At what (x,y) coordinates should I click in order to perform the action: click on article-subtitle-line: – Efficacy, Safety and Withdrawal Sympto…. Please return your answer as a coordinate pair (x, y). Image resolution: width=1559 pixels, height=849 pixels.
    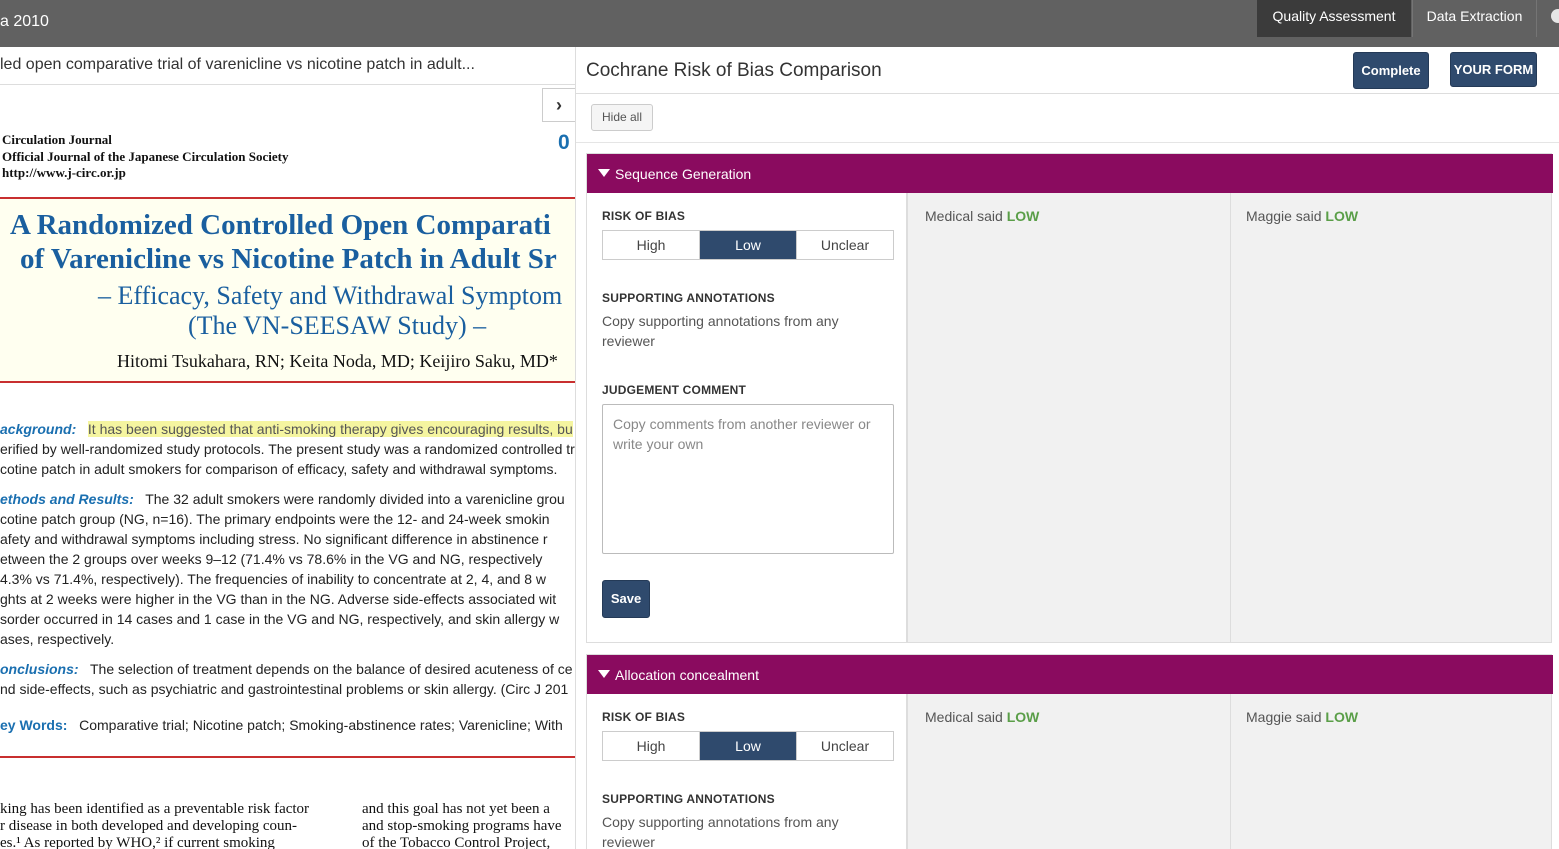
    Looking at the image, I should click on (330, 295).